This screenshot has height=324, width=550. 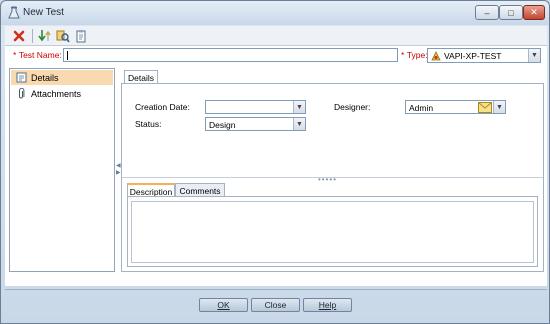 What do you see at coordinates (473, 56) in the screenshot?
I see `type-value: VAPI-XP-TEST` at bounding box center [473, 56].